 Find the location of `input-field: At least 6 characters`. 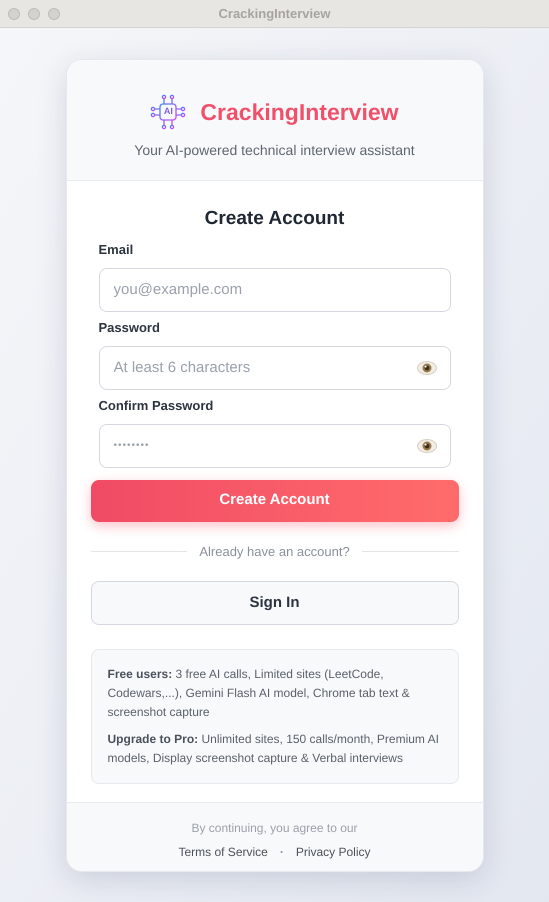

input-field: At least 6 characters is located at coordinates (274, 368).